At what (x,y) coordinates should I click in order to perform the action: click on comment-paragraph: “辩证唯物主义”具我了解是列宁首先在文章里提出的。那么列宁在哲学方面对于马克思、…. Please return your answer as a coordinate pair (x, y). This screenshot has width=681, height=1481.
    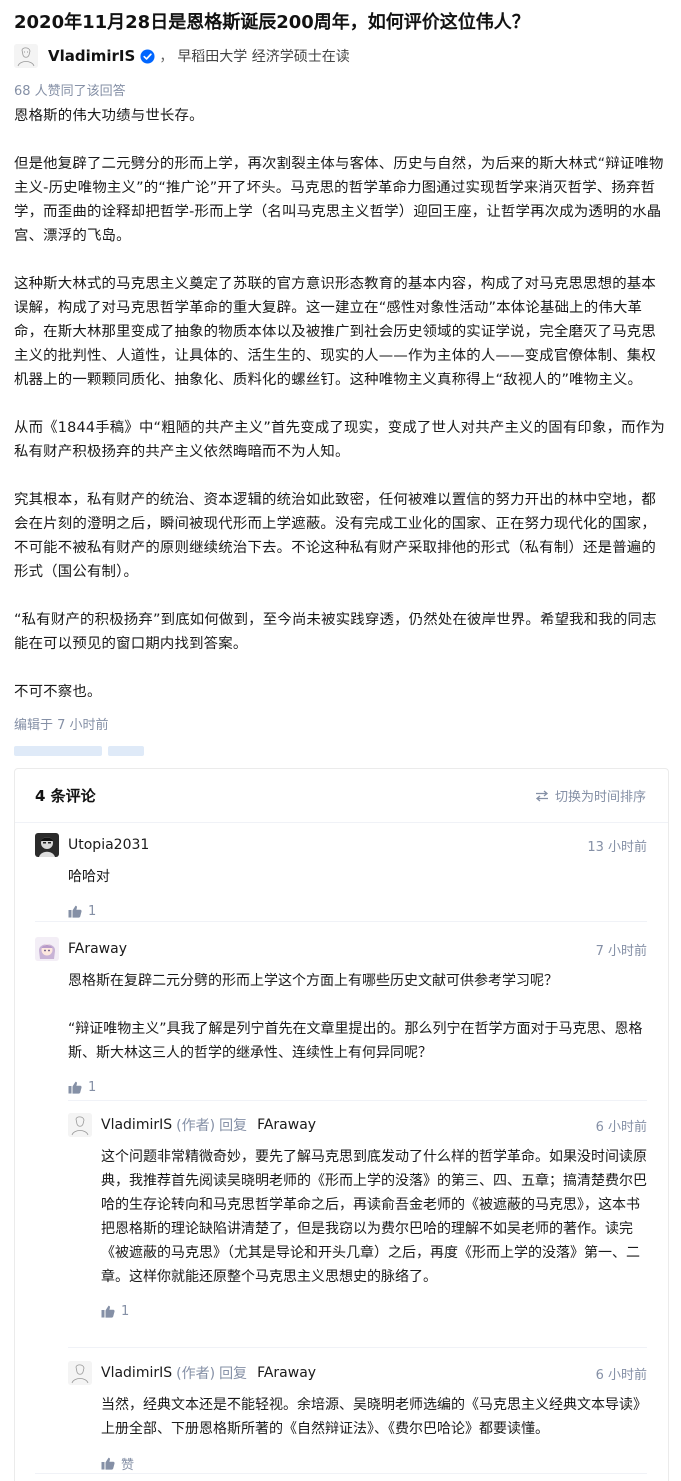
    Looking at the image, I should click on (355, 1041).